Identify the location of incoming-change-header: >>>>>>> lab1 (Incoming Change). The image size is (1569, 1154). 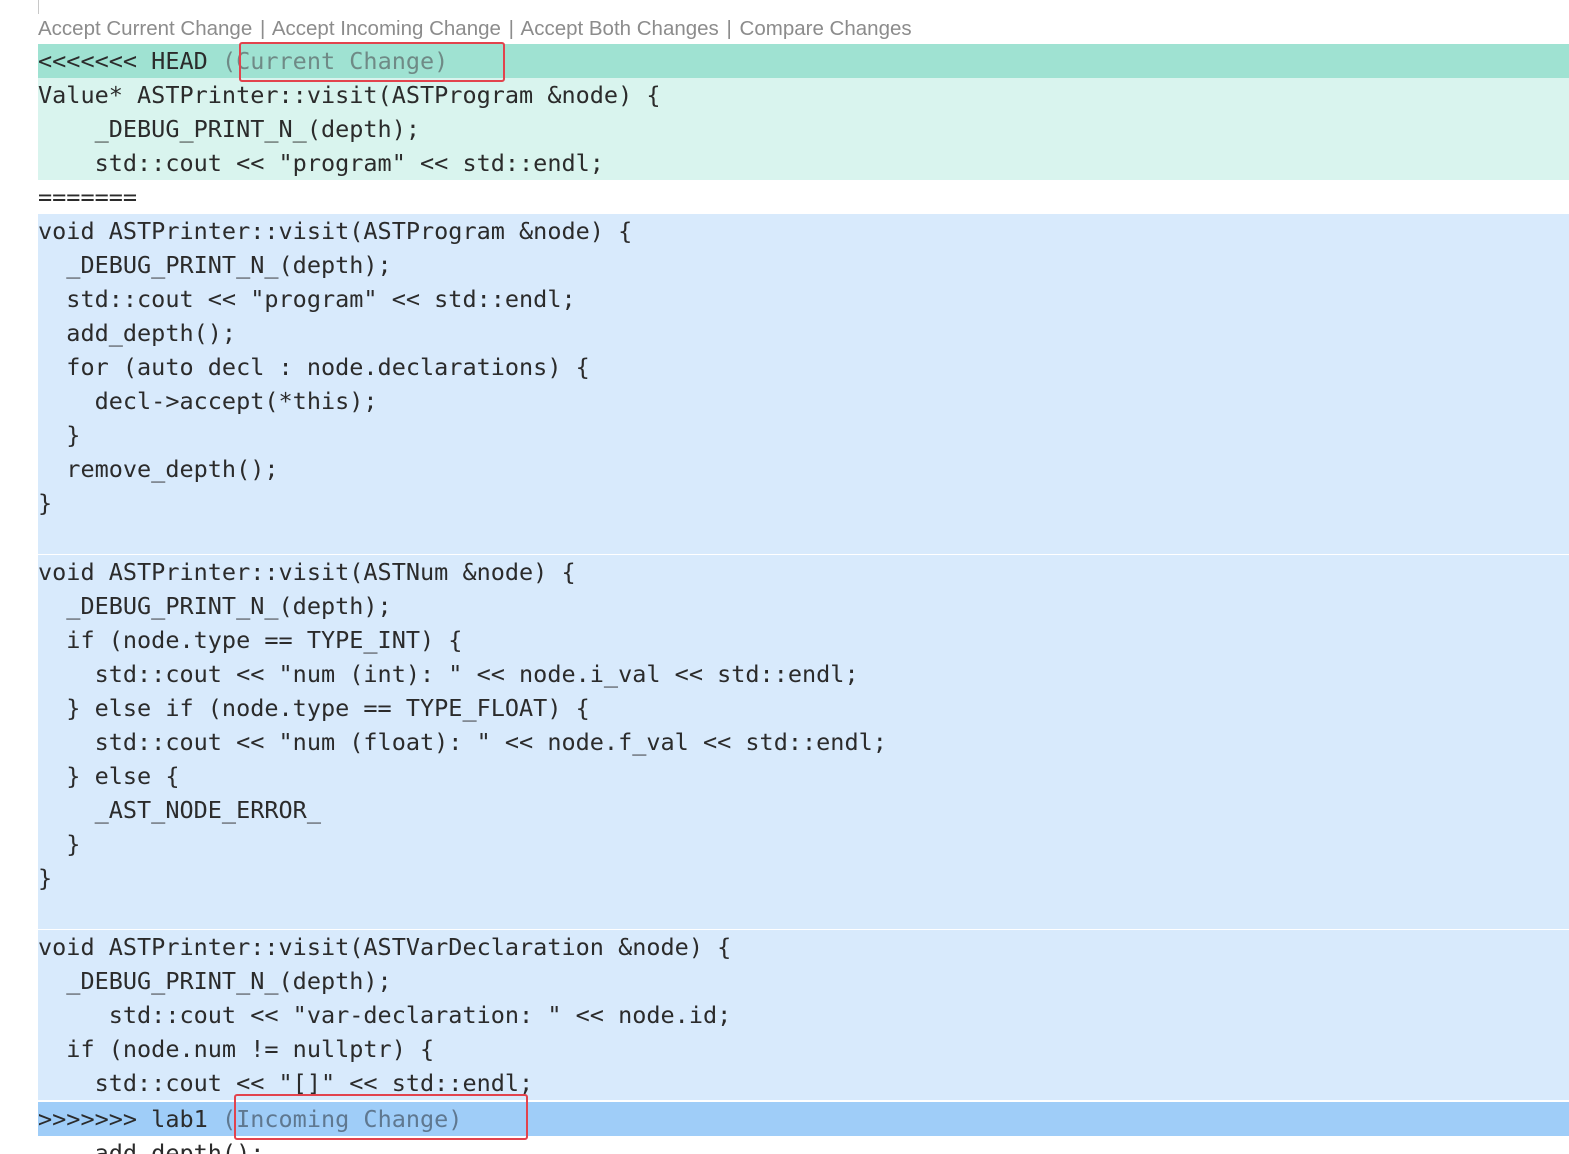
(784, 1119).